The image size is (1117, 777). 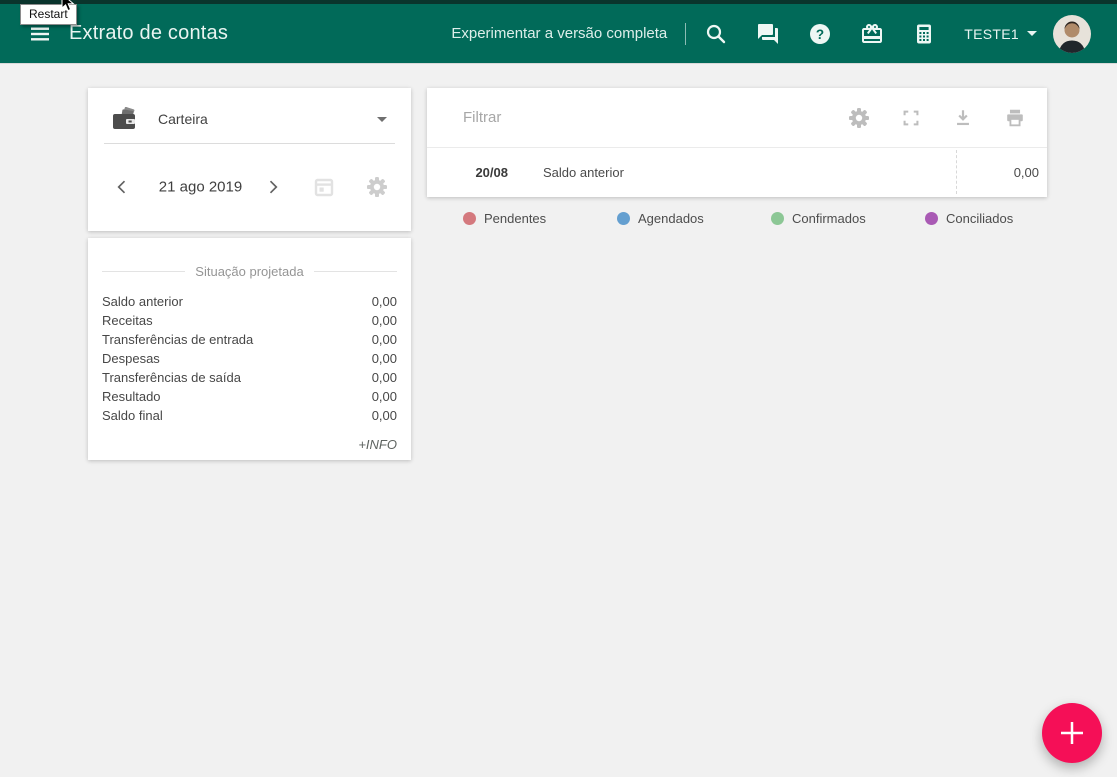 I want to click on row-label: Saldo final, so click(x=132, y=415).